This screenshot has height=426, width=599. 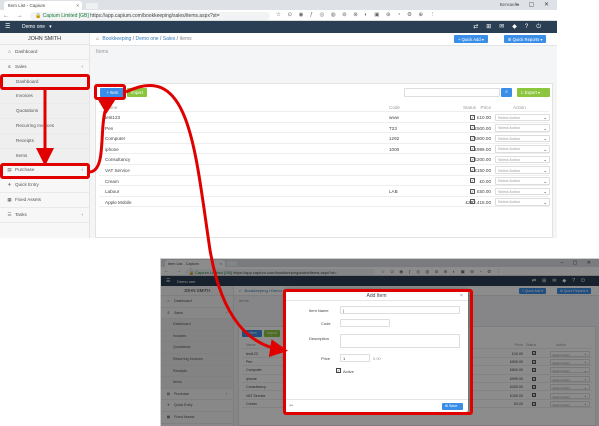 I want to click on breadcrumb-bookkeeping: Bookkeeping, so click(x=116, y=39).